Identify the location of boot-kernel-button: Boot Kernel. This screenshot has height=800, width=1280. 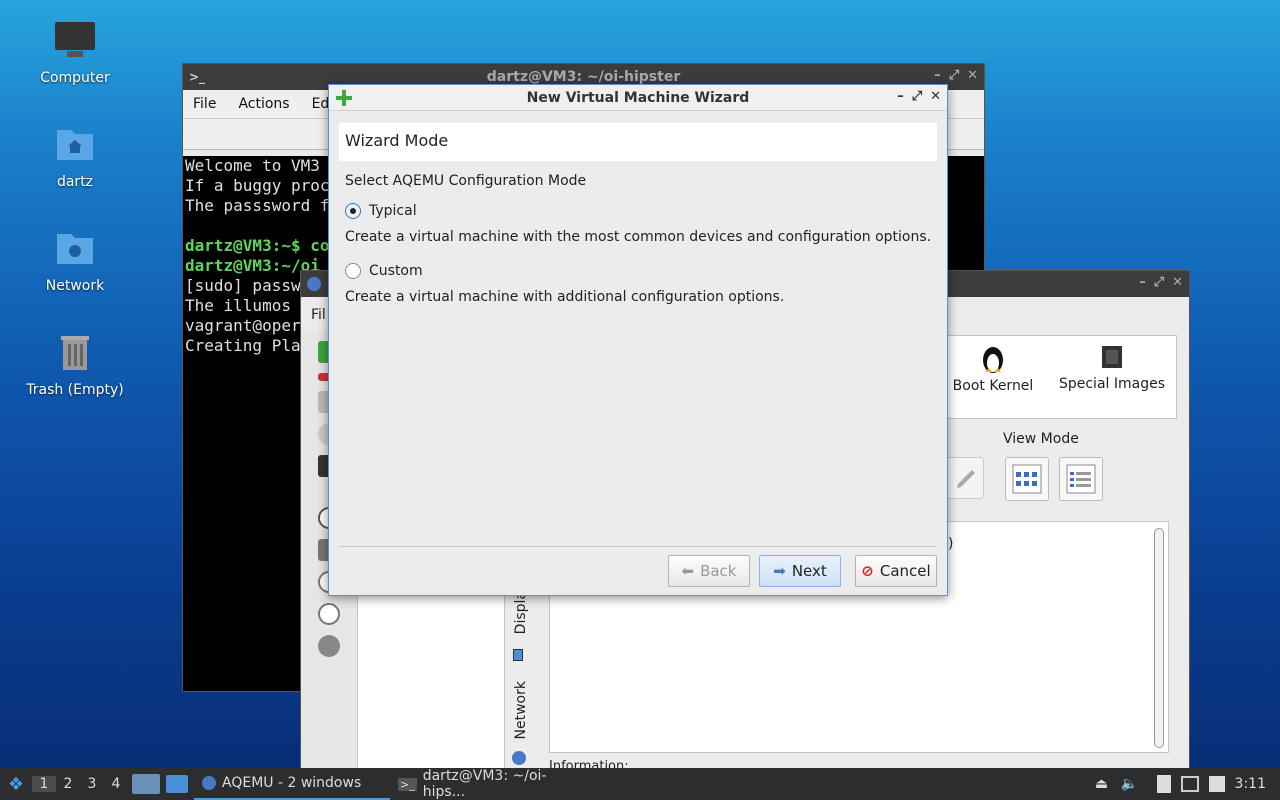
(993, 368).